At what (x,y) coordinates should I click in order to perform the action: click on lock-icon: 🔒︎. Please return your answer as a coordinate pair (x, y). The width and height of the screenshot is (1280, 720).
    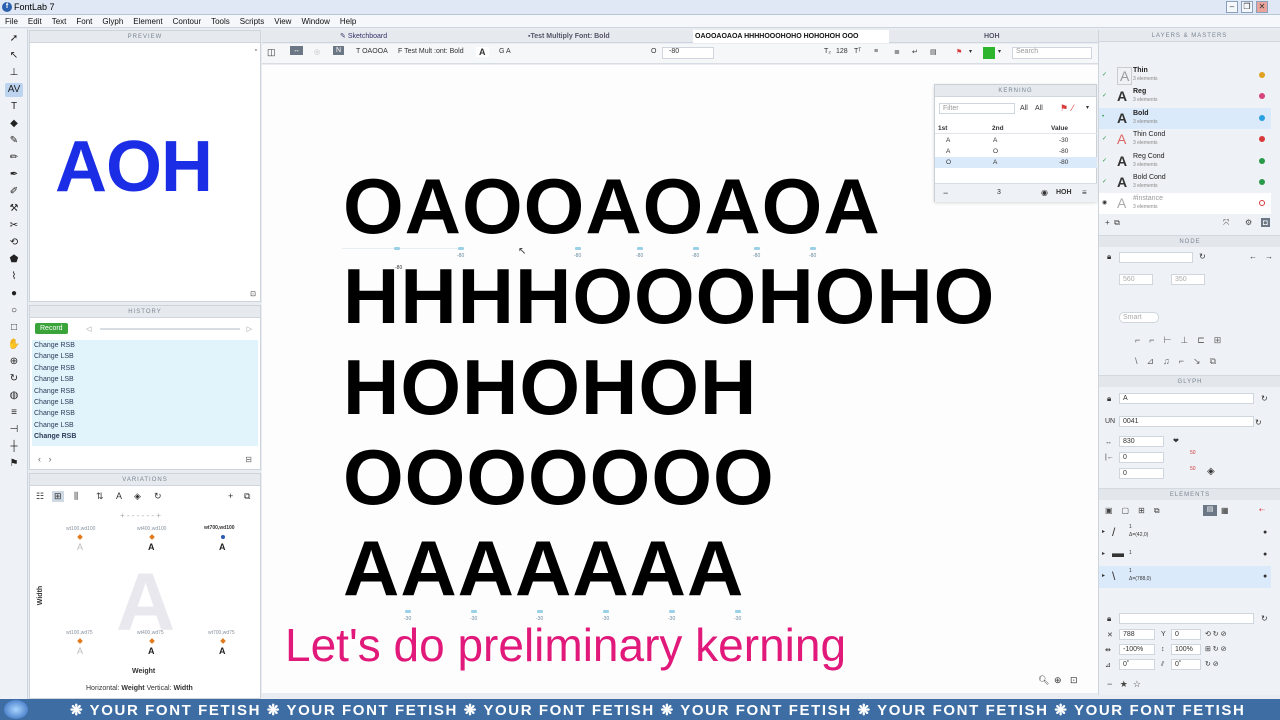
    Looking at the image, I should click on (1109, 257).